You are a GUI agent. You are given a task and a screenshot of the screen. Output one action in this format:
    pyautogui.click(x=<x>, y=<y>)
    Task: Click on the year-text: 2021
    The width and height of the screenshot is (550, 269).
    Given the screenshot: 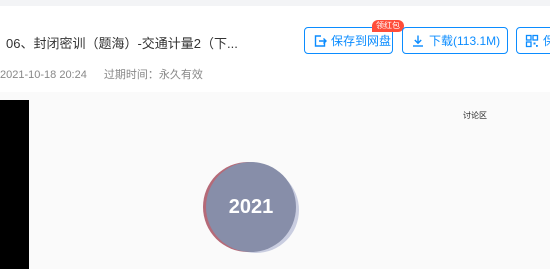 What is the action you would take?
    pyautogui.click(x=251, y=206)
    